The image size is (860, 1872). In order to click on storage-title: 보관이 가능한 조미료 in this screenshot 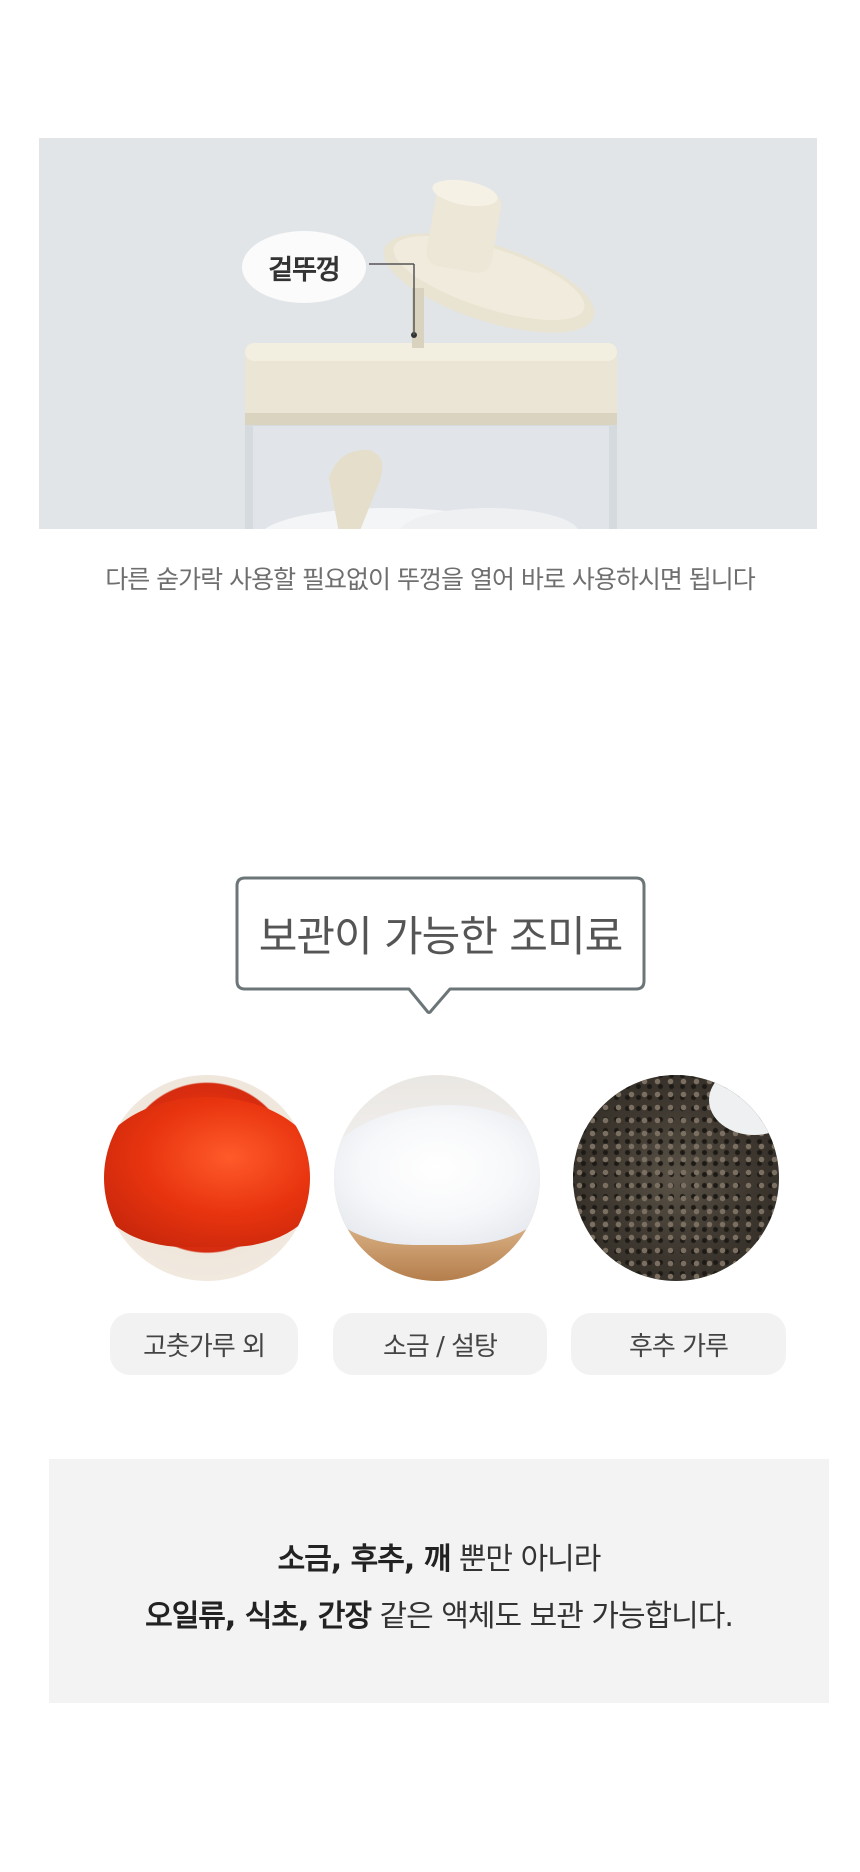, I will do `click(440, 936)`.